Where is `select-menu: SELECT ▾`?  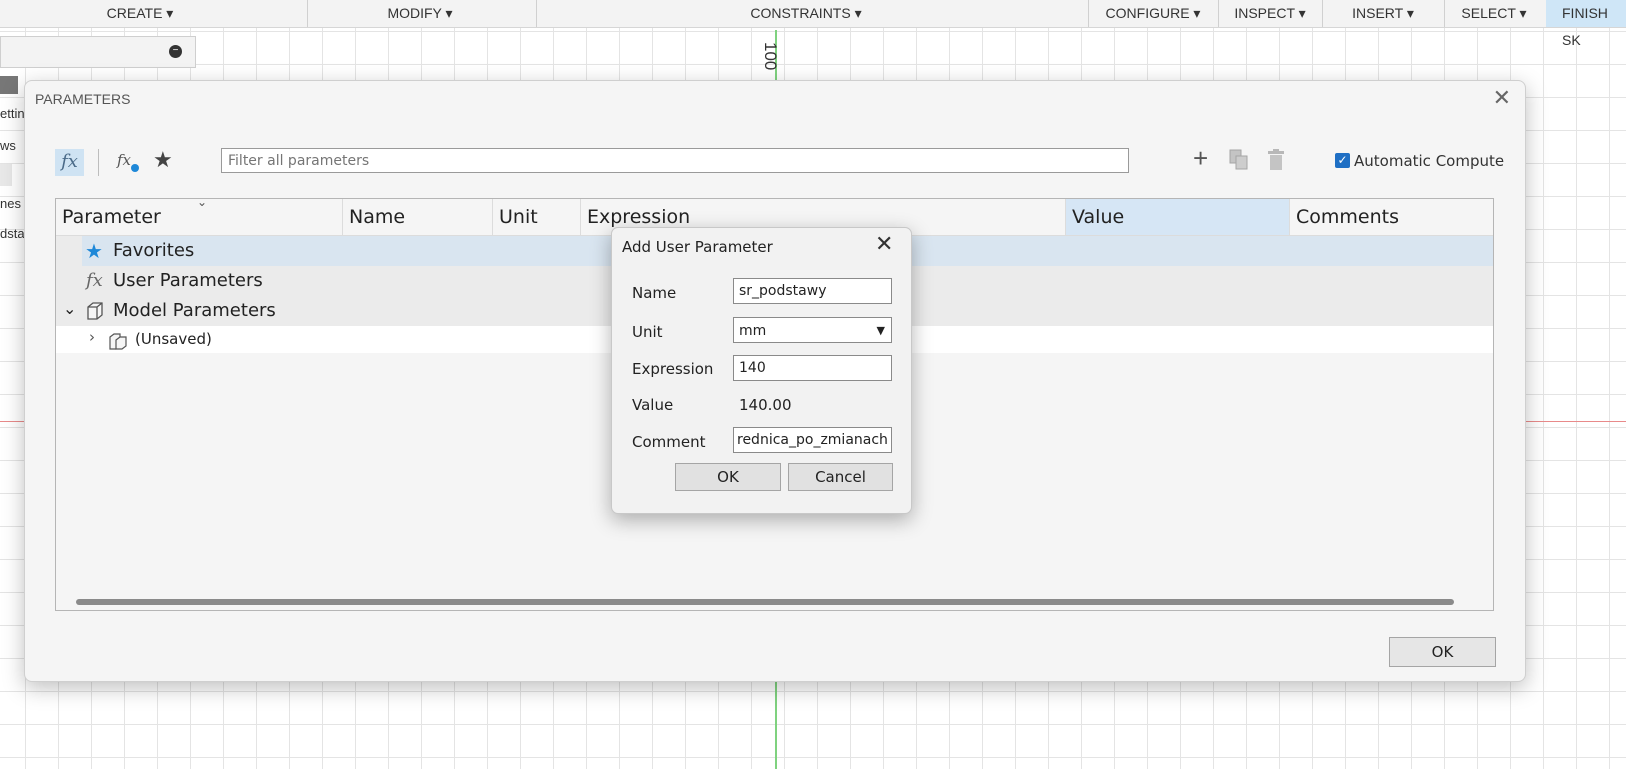
select-menu: SELECT ▾ is located at coordinates (1494, 13).